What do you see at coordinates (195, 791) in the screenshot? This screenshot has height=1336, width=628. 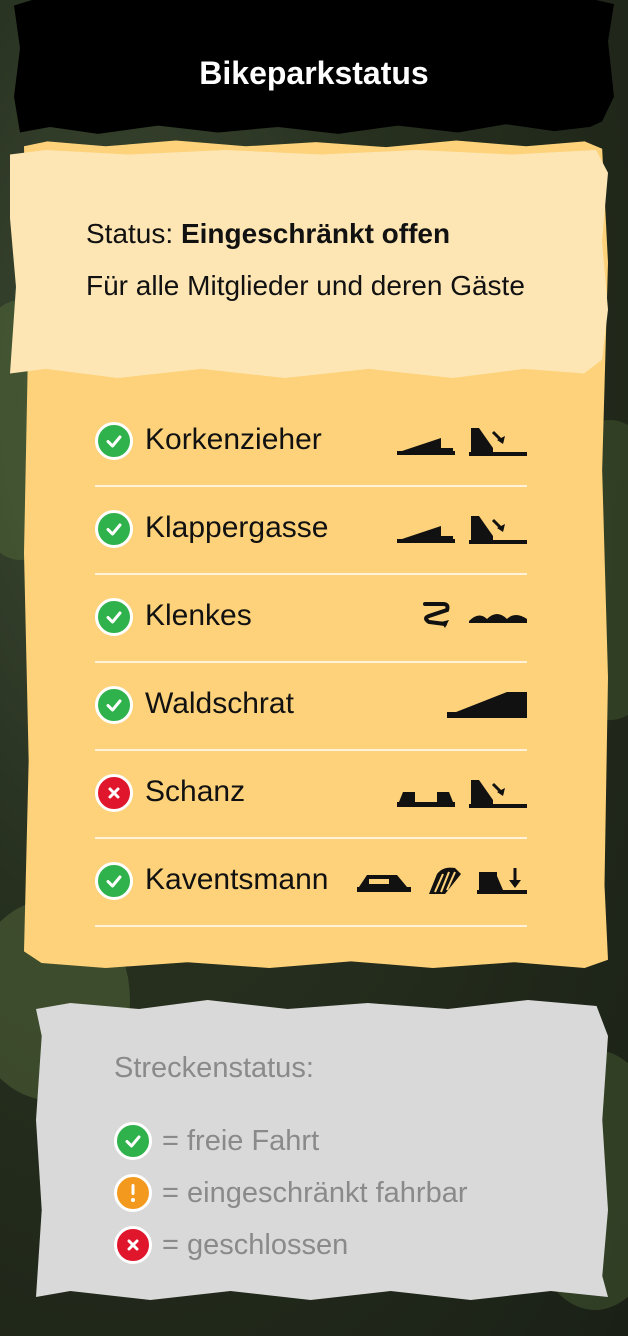 I see `track-name: Schanz` at bounding box center [195, 791].